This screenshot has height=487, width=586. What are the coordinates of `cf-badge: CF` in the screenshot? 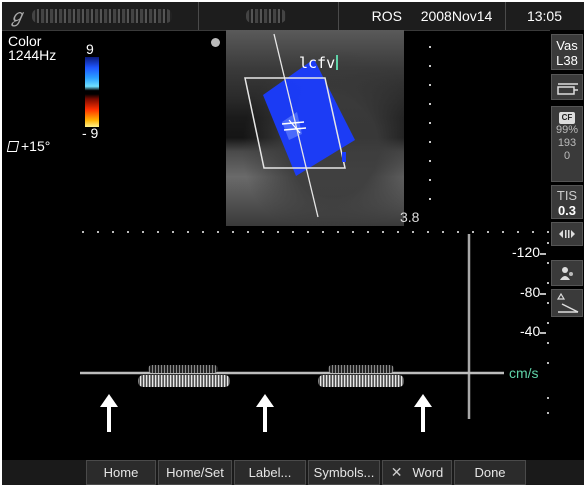 It's located at (567, 118).